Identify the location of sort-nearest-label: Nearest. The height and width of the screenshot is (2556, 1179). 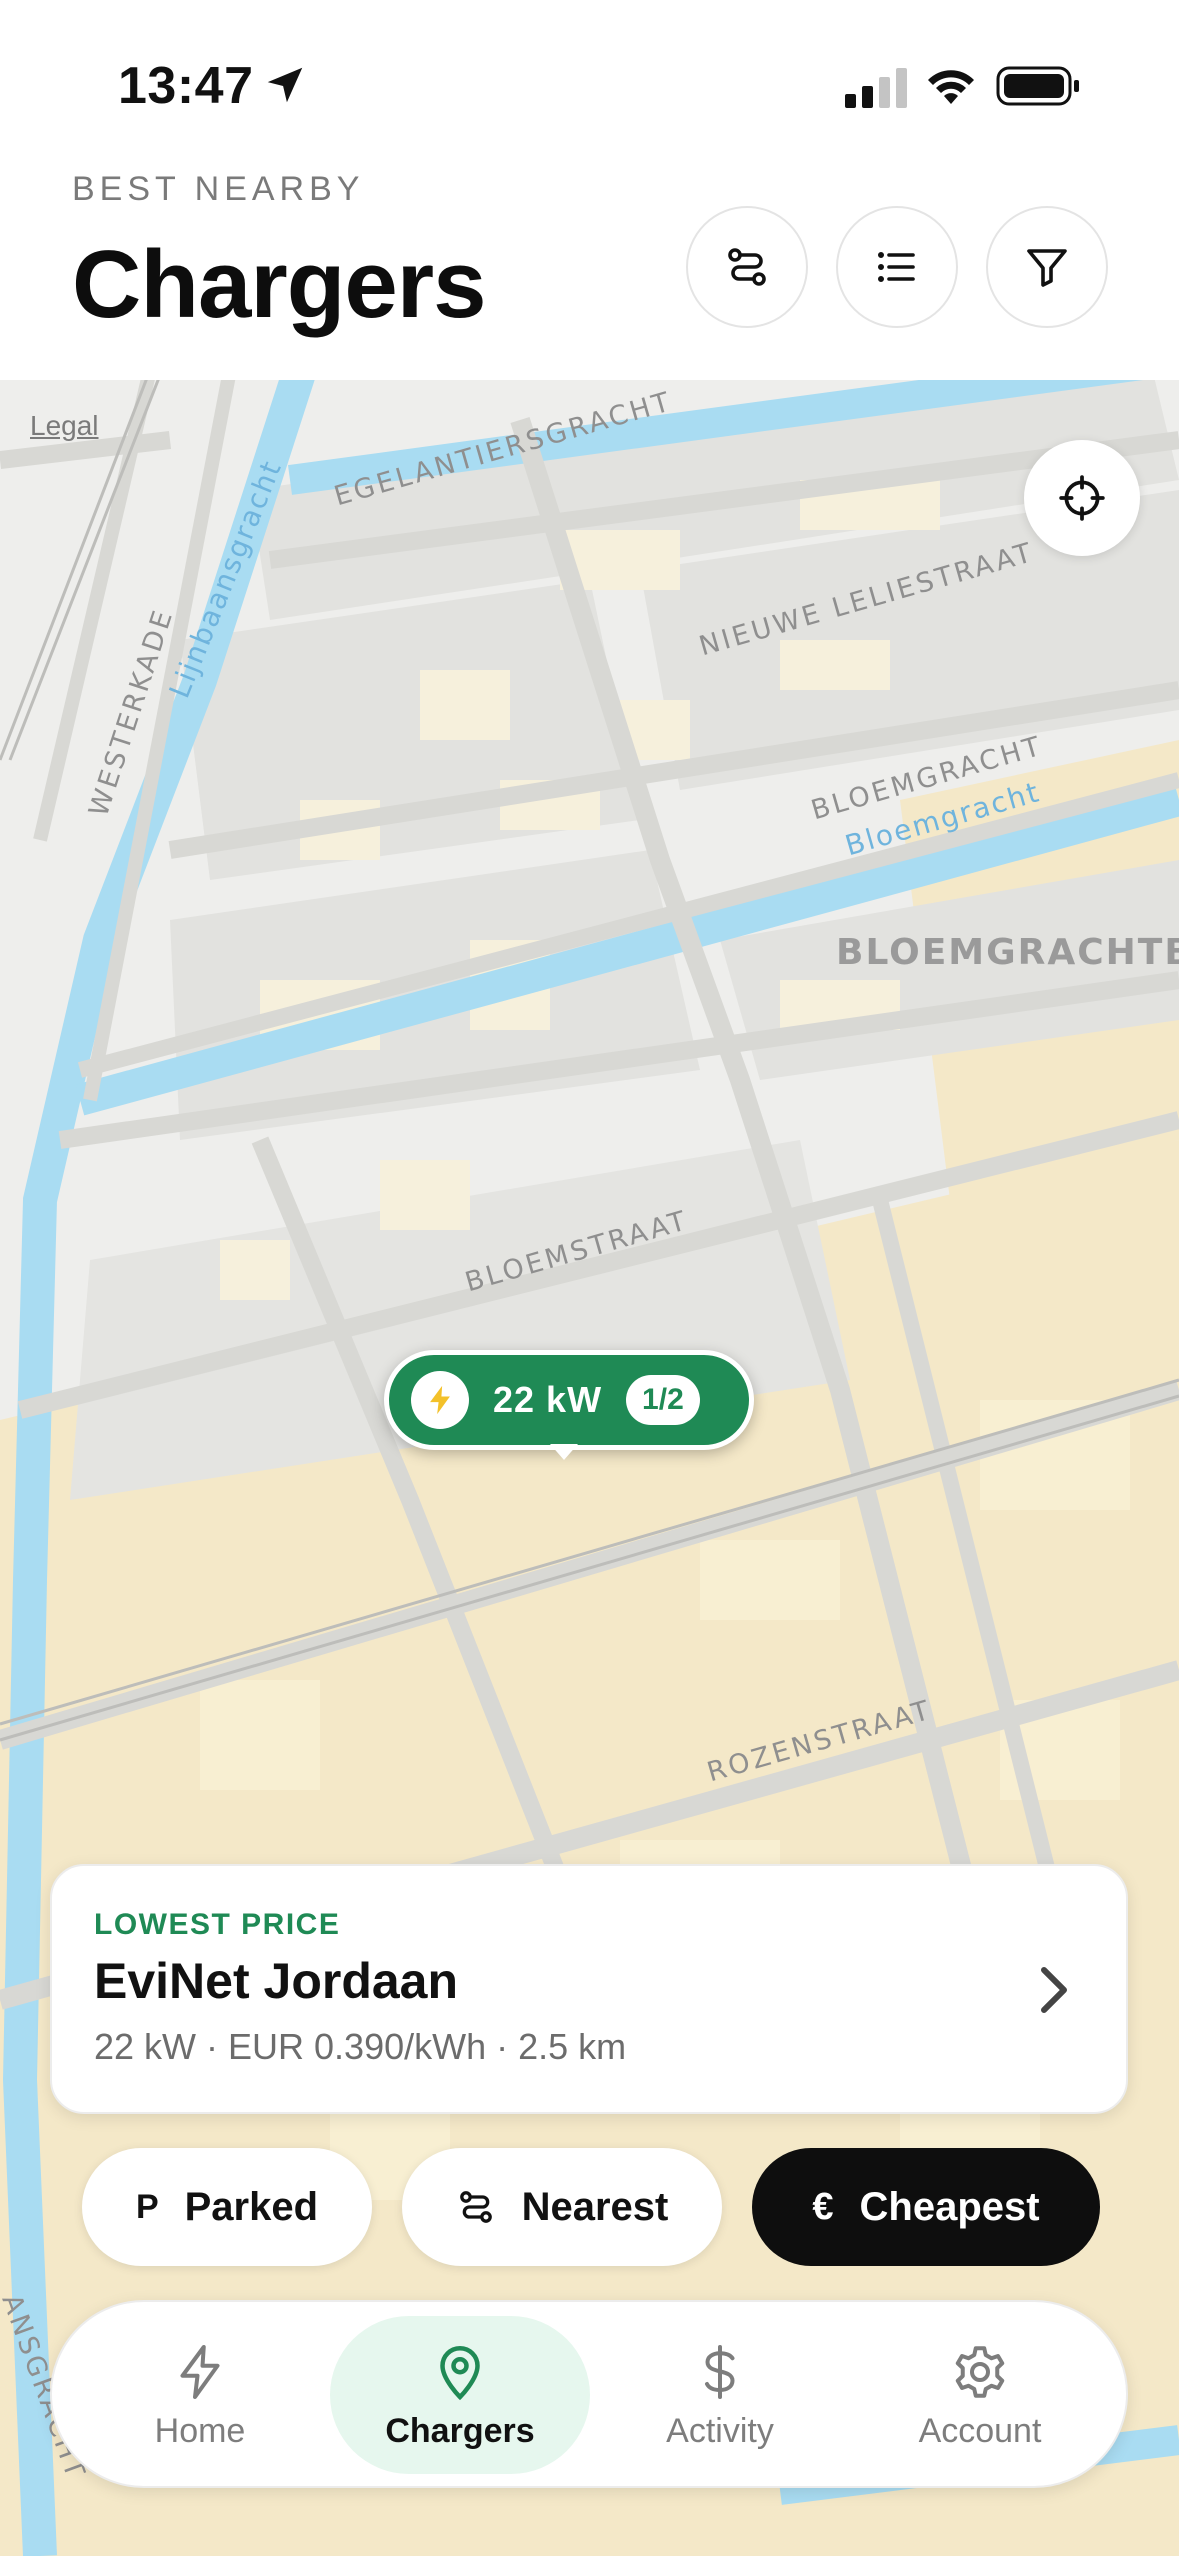
(595, 2206).